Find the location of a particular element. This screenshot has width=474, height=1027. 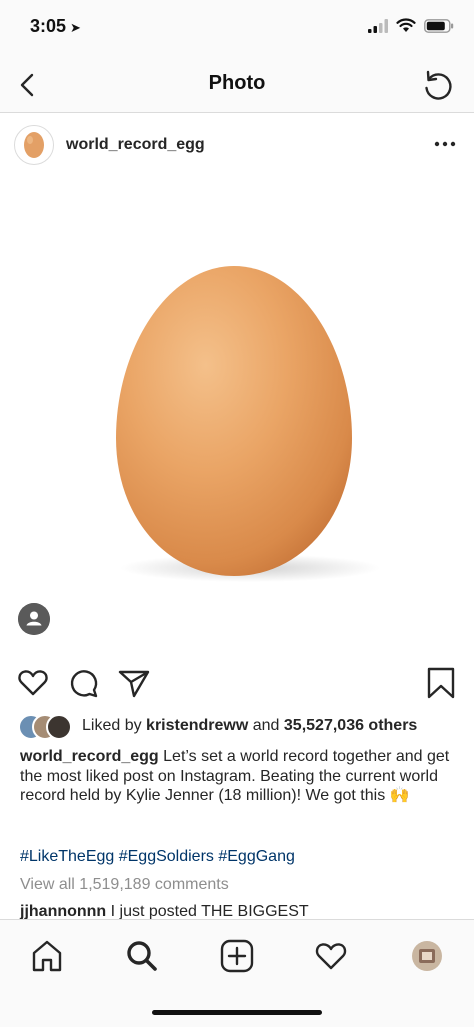

page-title: Photo is located at coordinates (237, 83).